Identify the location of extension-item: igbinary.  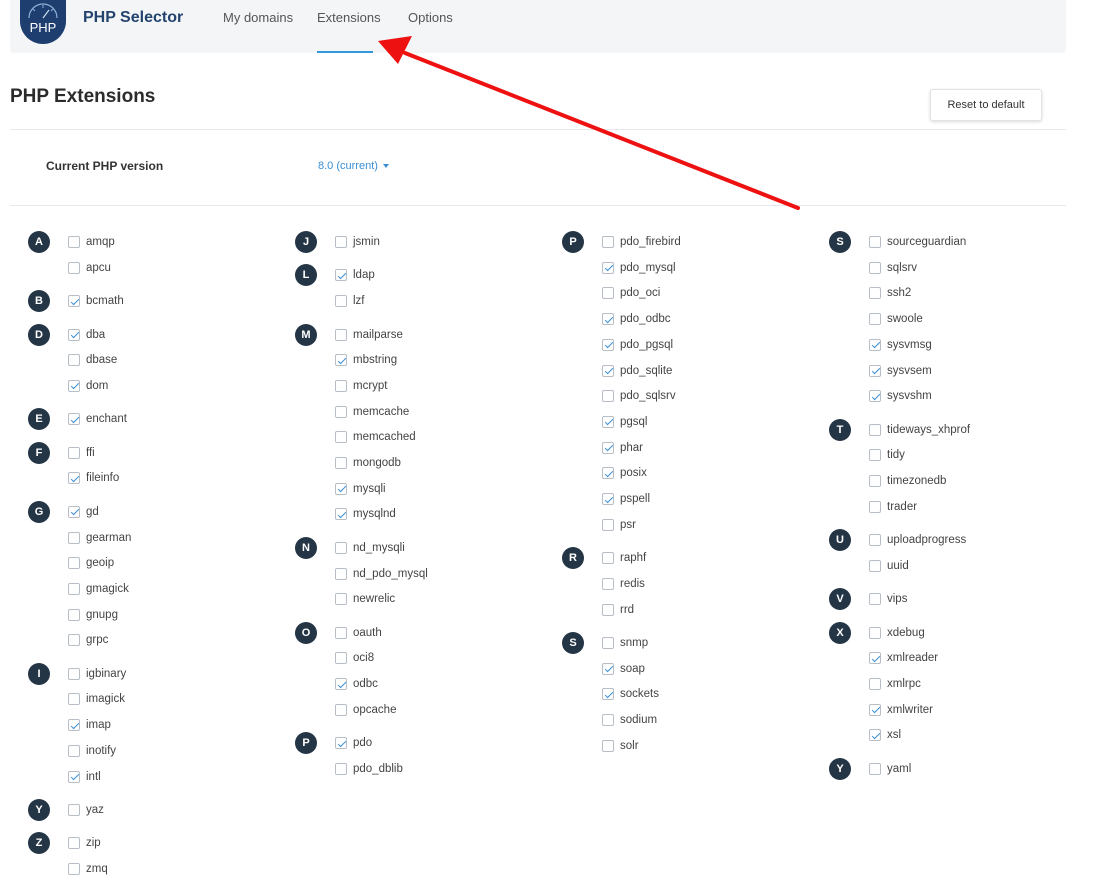
(97, 674).